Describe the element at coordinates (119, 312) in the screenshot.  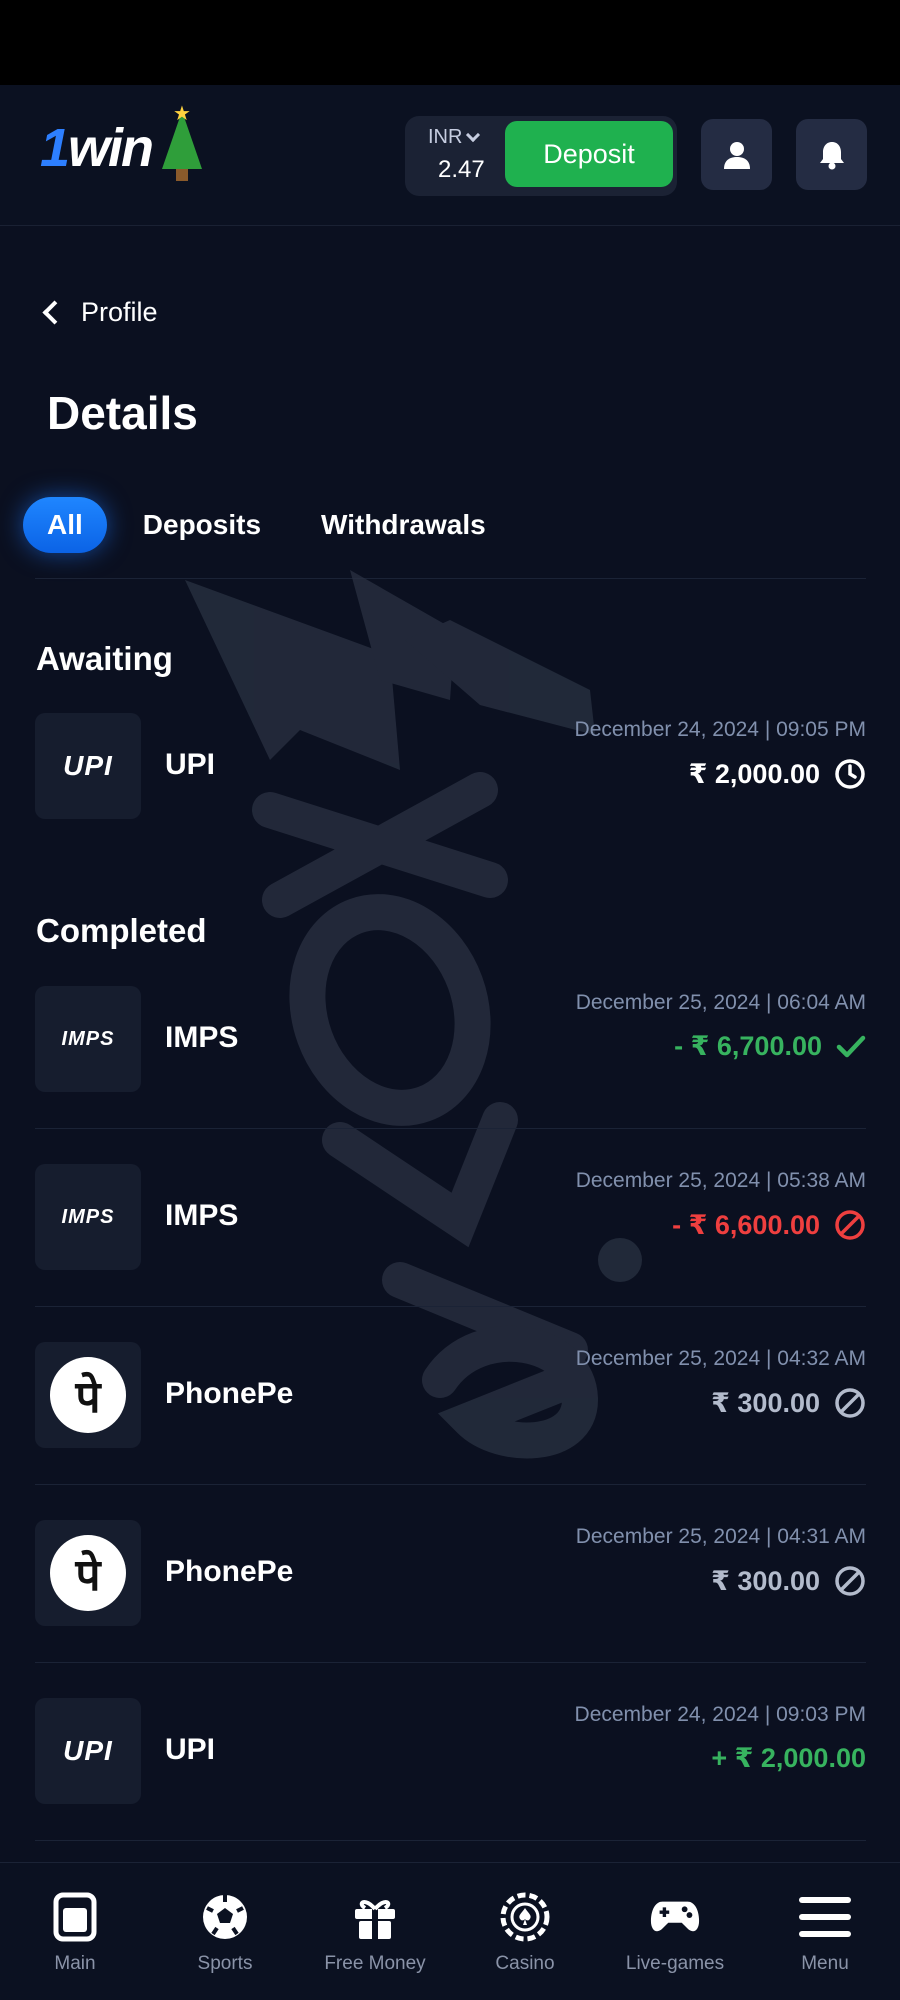
I see `back-label: Profile` at that location.